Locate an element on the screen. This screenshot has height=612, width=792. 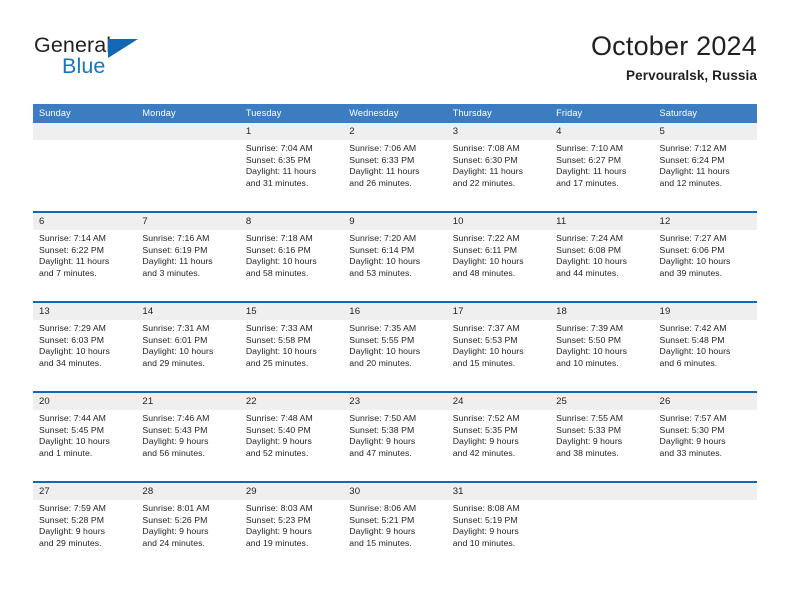
location-subtitle: Pervouralsk, Russia is located at coordinates (691, 75).